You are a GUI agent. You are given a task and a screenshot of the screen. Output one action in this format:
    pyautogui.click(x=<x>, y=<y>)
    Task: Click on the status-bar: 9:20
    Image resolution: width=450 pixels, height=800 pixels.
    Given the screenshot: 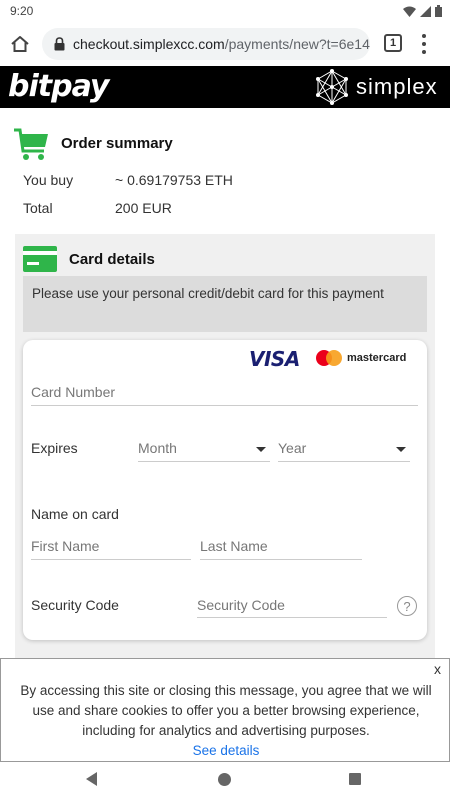 What is the action you would take?
    pyautogui.click(x=225, y=11)
    